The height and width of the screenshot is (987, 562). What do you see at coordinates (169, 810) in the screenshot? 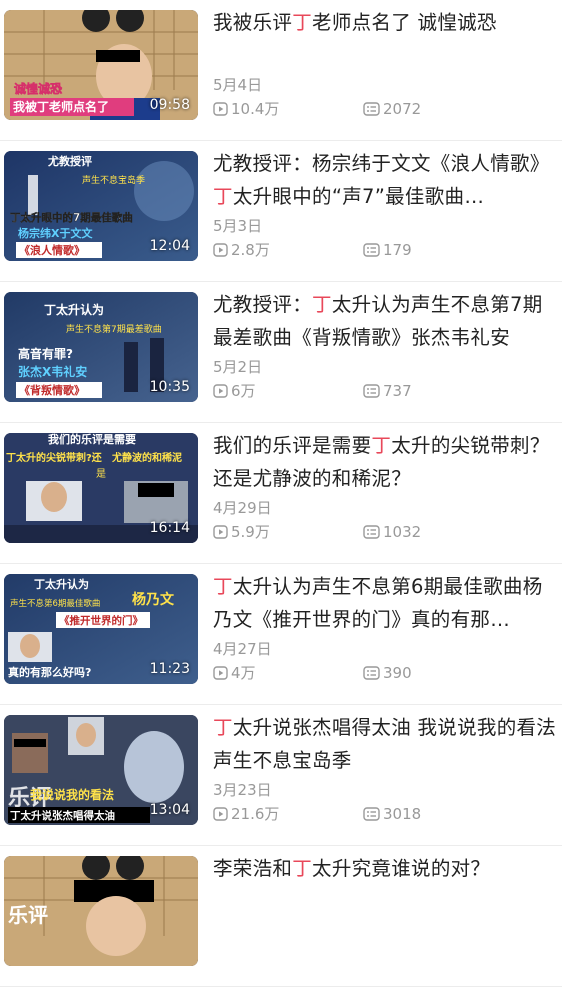
I see `video-duration: 13:04` at bounding box center [169, 810].